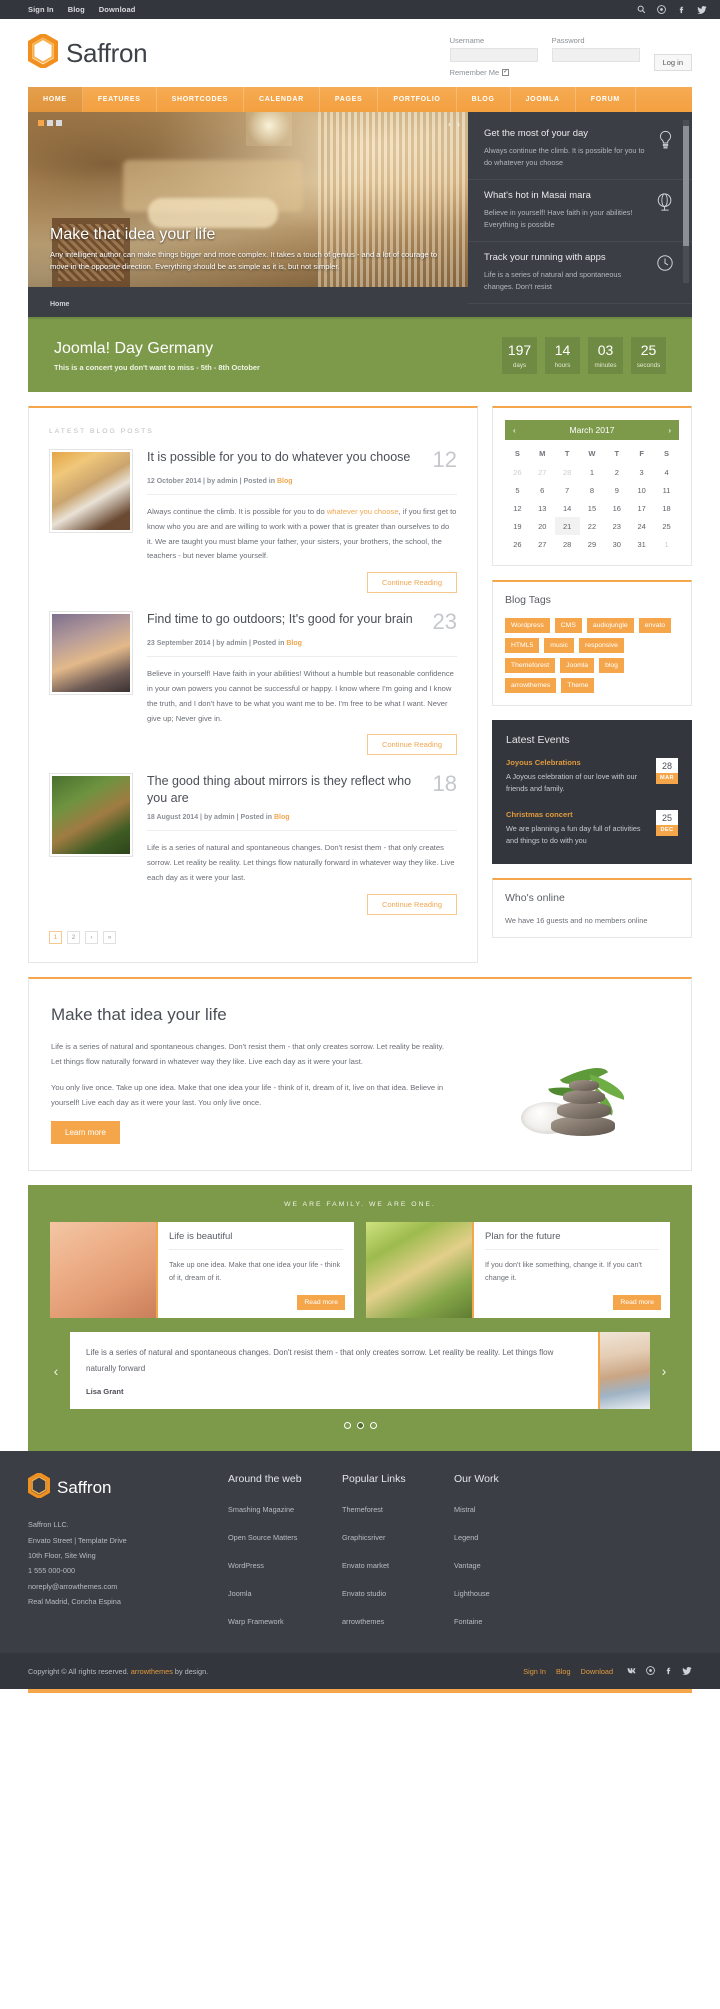 The image size is (720, 2009). What do you see at coordinates (152, 1671) in the screenshot?
I see `copyright-link: arrowthemes` at bounding box center [152, 1671].